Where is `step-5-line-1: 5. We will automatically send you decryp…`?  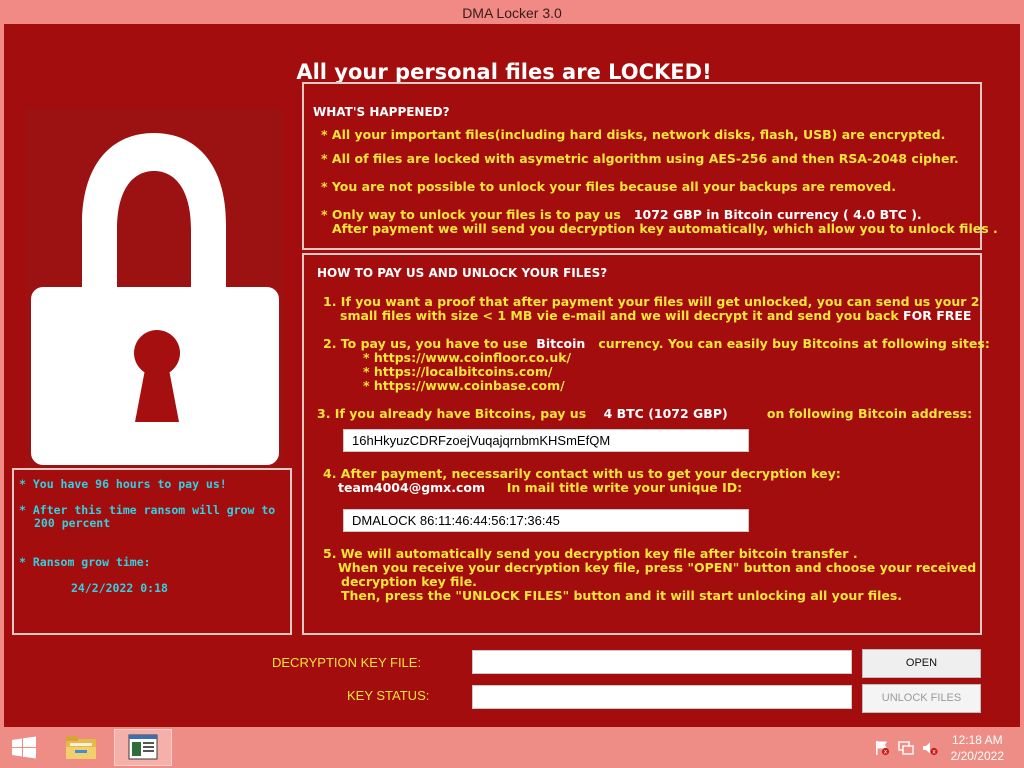 step-5-line-1: 5. We will automatically send you decryp… is located at coordinates (590, 553).